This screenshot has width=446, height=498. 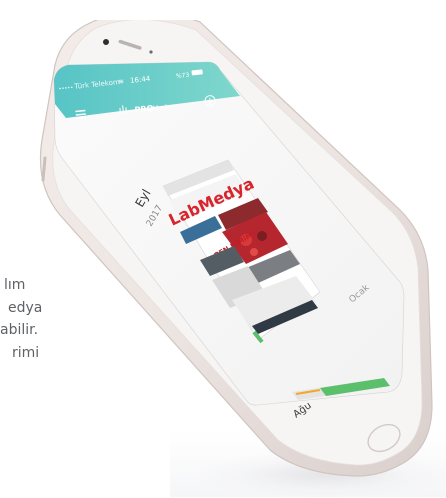 I want to click on side-button, so click(x=44, y=169).